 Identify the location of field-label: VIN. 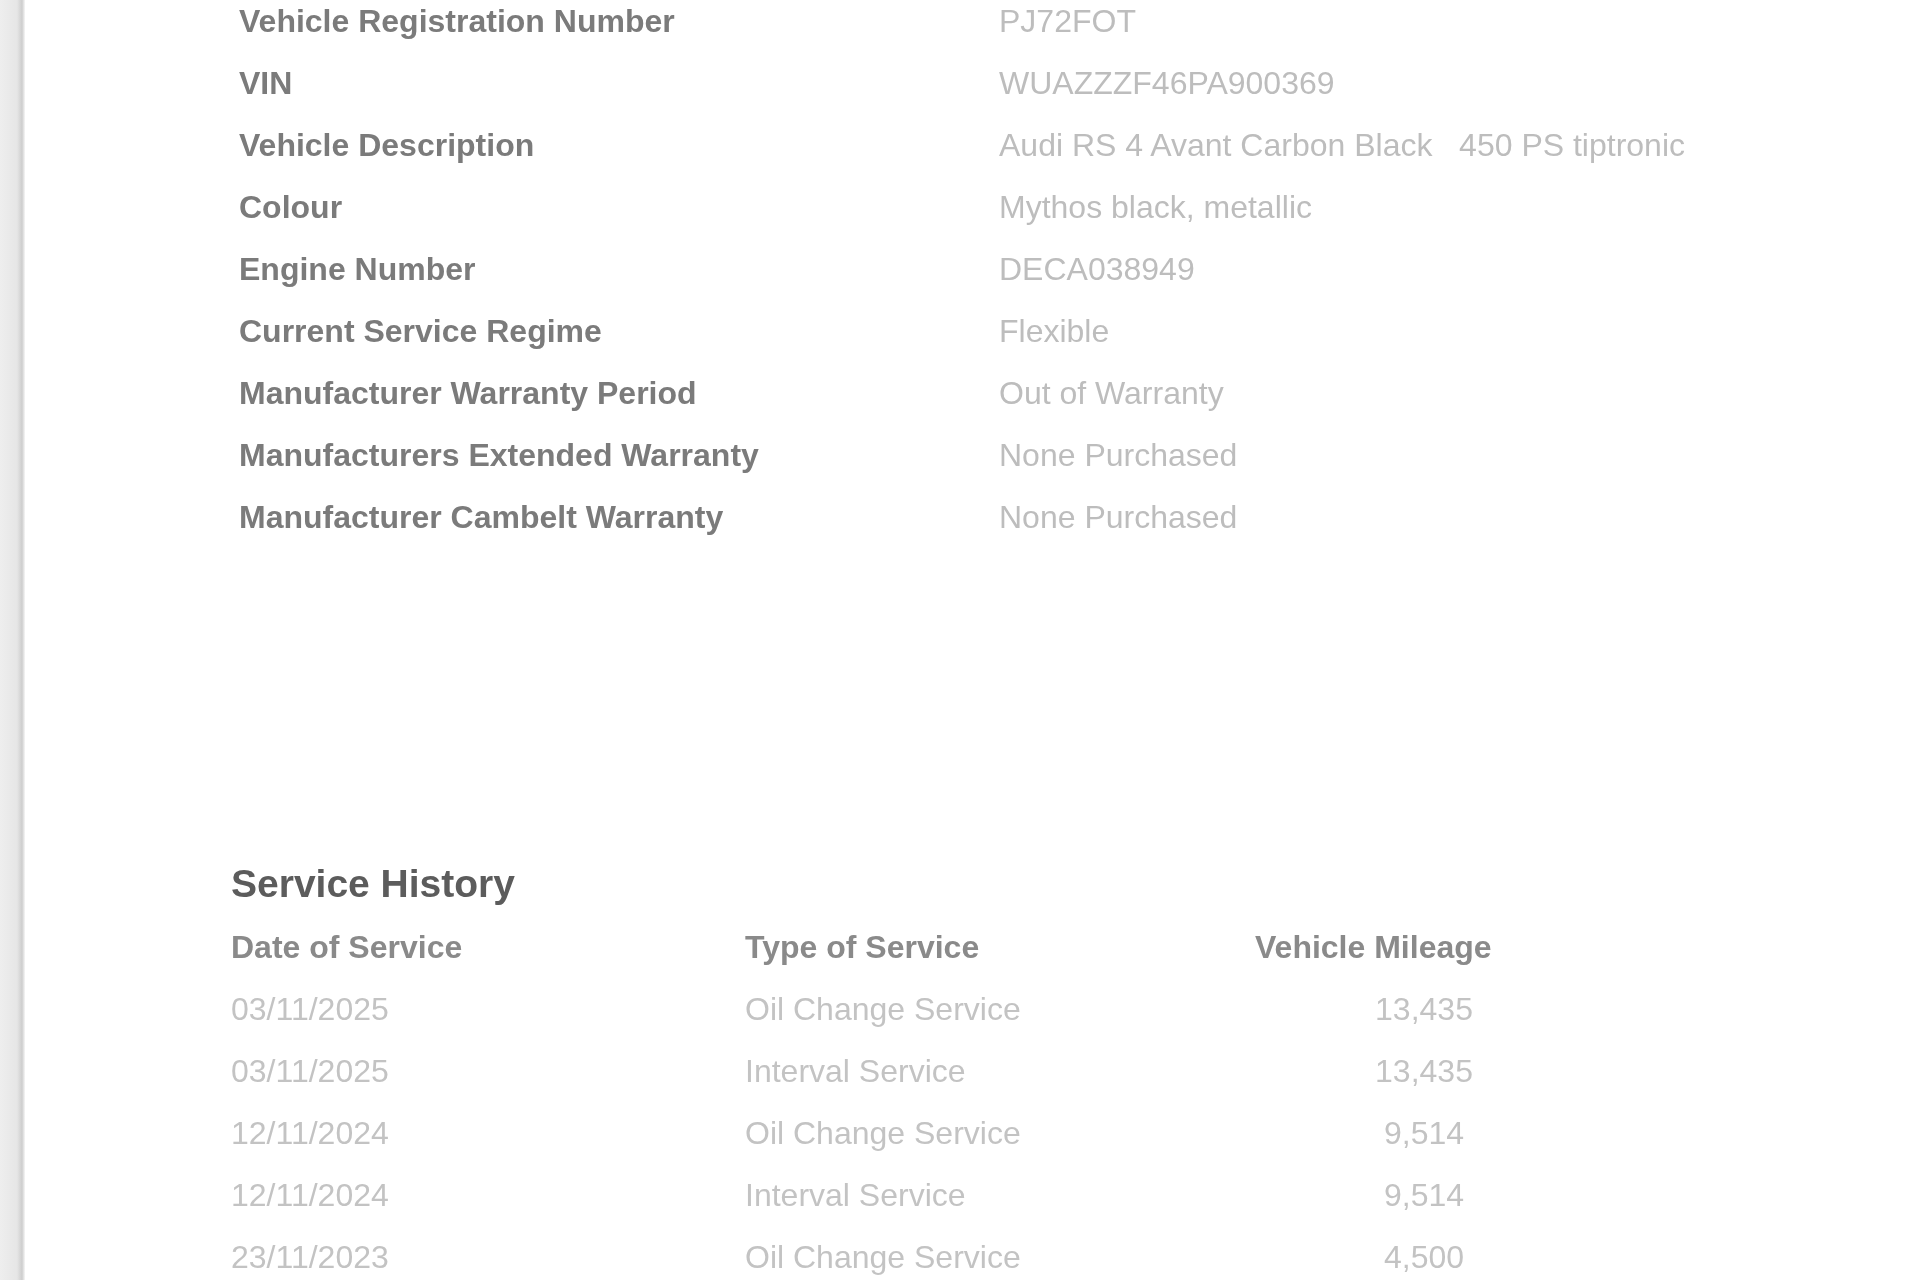
(266, 83).